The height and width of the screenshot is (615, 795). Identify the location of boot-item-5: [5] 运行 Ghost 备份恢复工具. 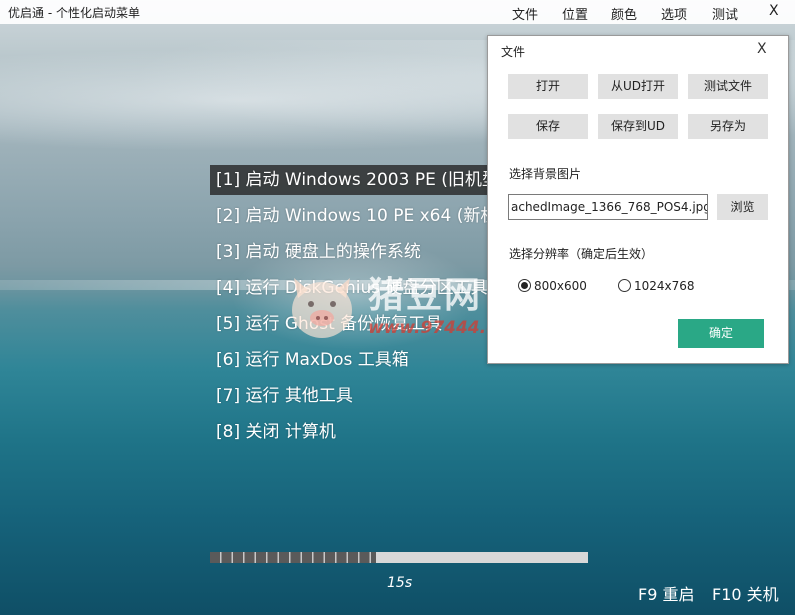
(326, 324).